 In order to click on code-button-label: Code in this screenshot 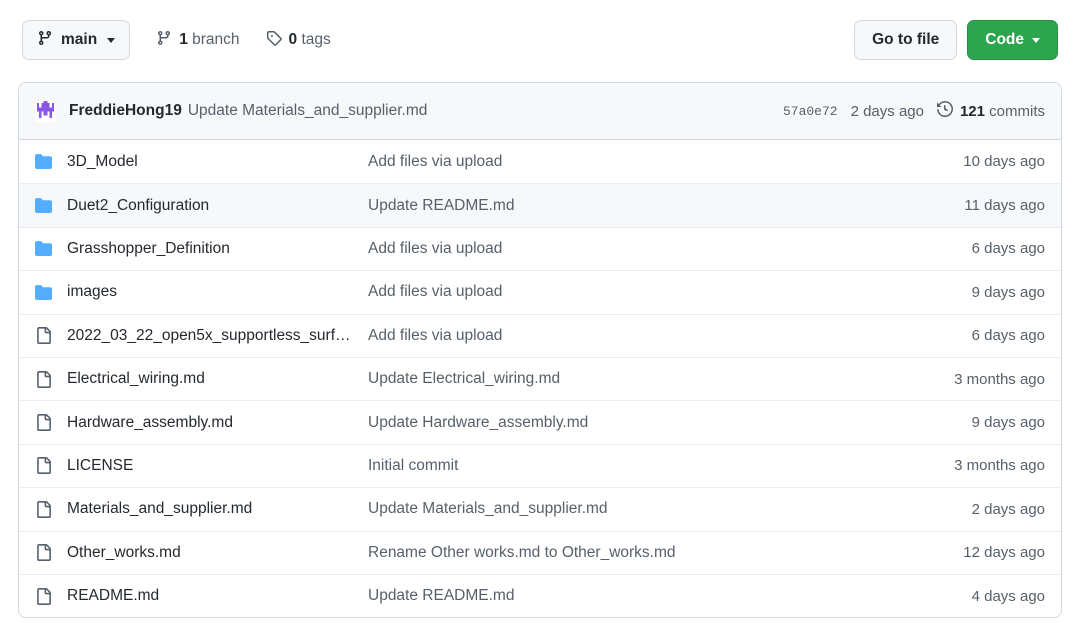, I will do `click(1004, 39)`.